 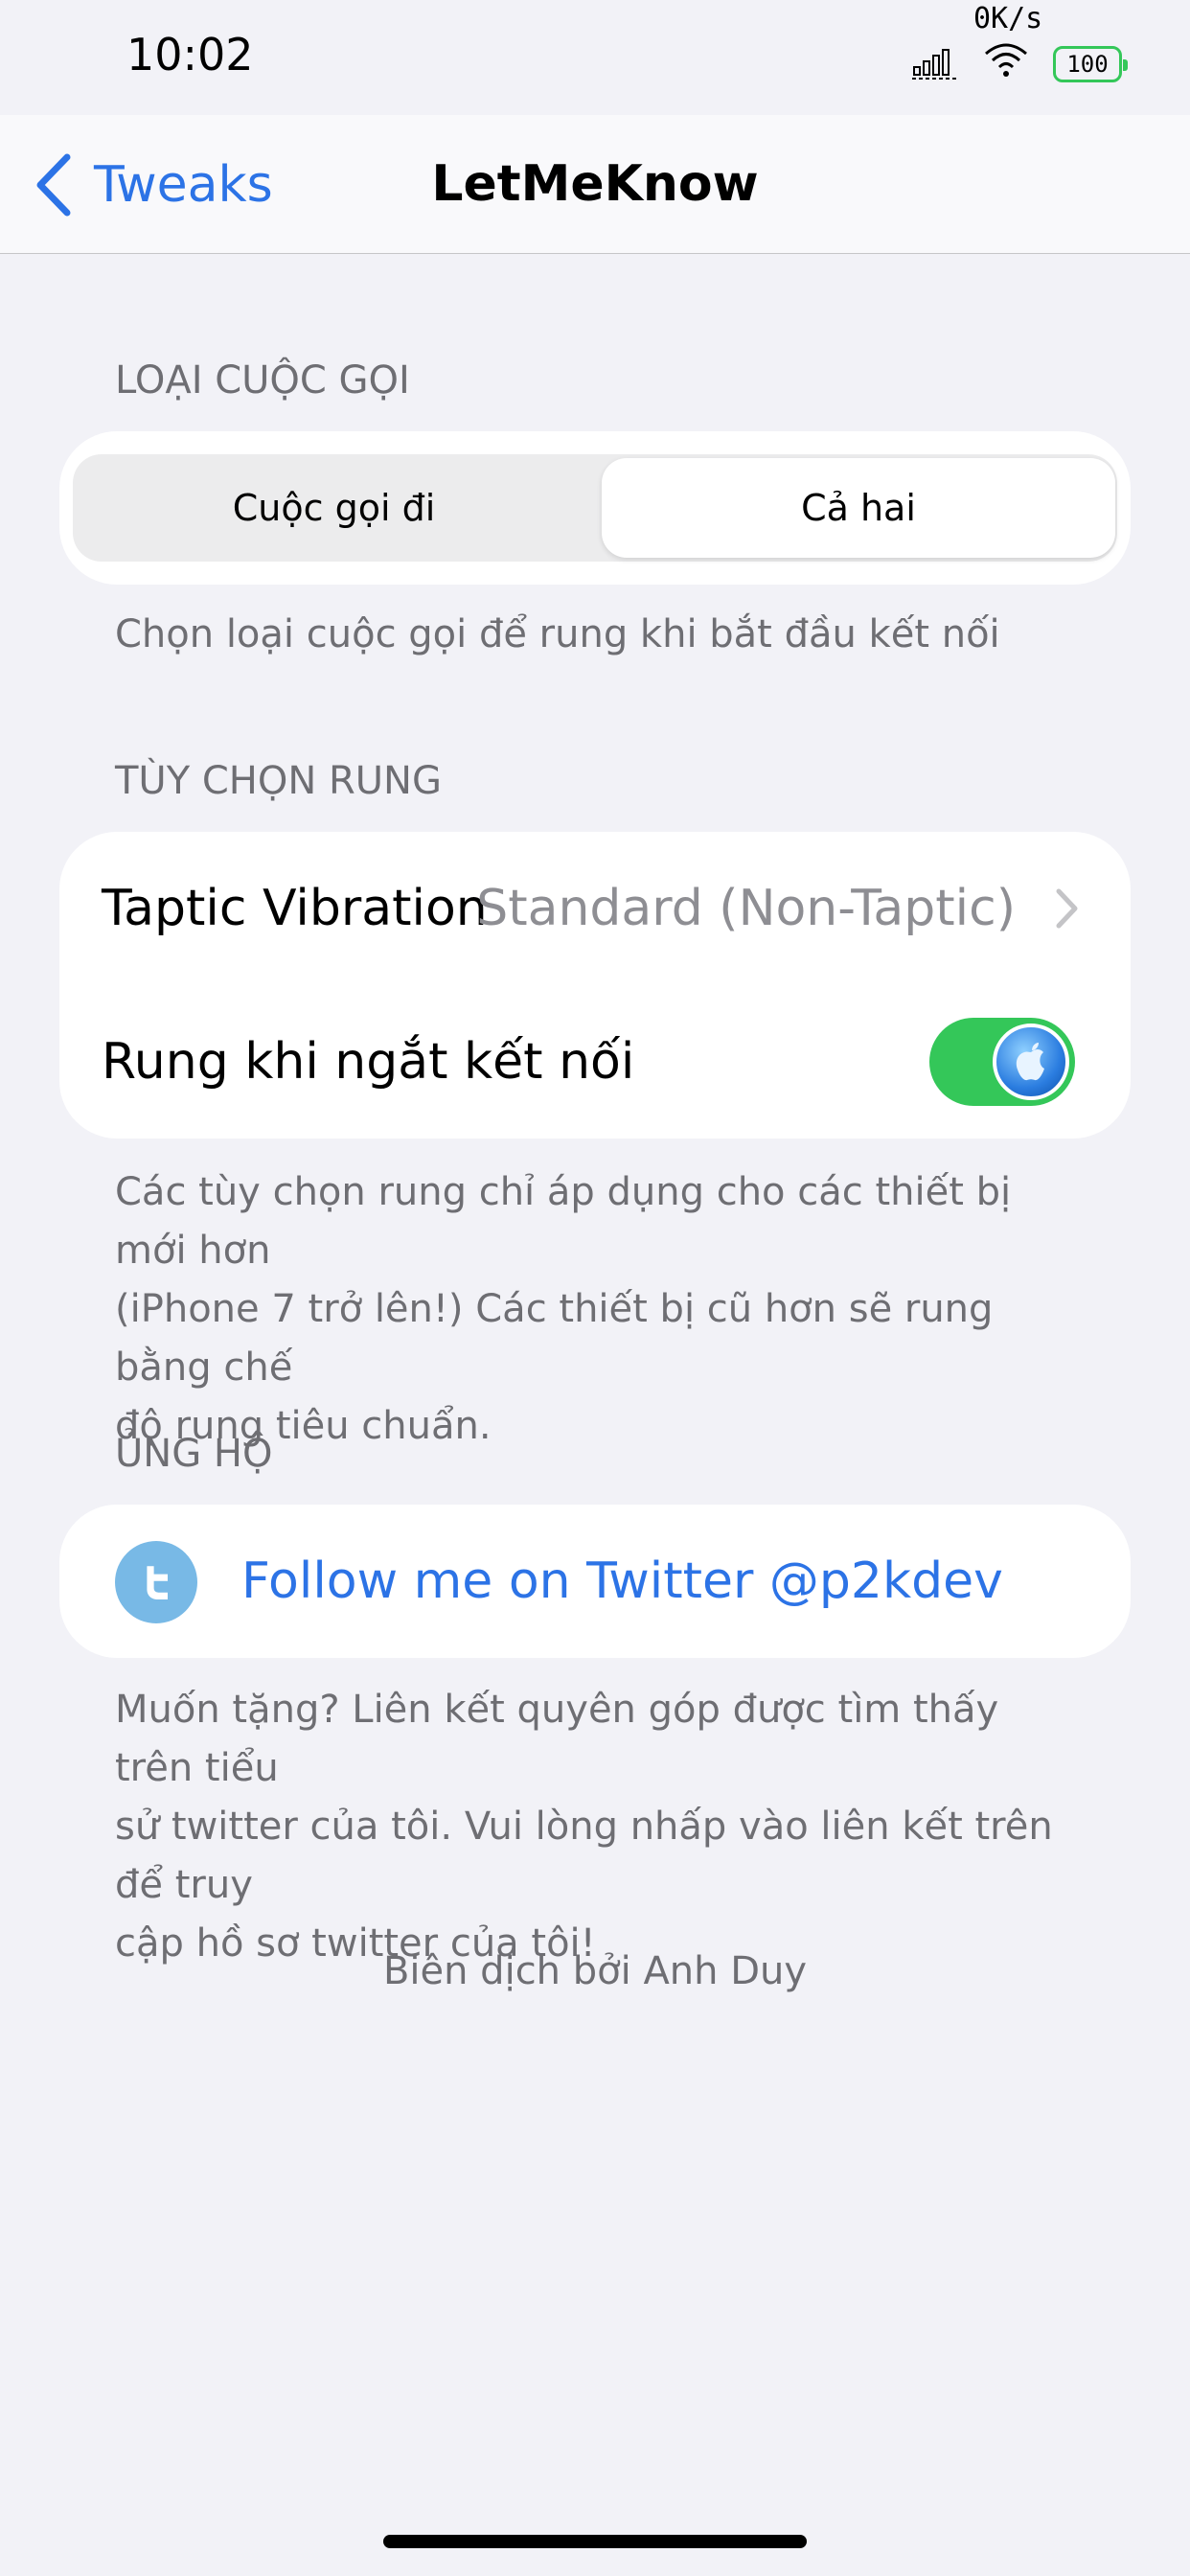 What do you see at coordinates (595, 2541) in the screenshot?
I see `home-indicator` at bounding box center [595, 2541].